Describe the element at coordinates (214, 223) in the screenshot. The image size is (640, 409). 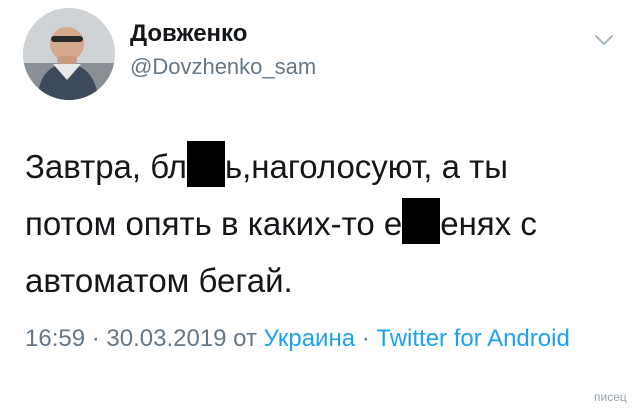
I see `tweet-text-fragment: потом опять в каких-то е` at that location.